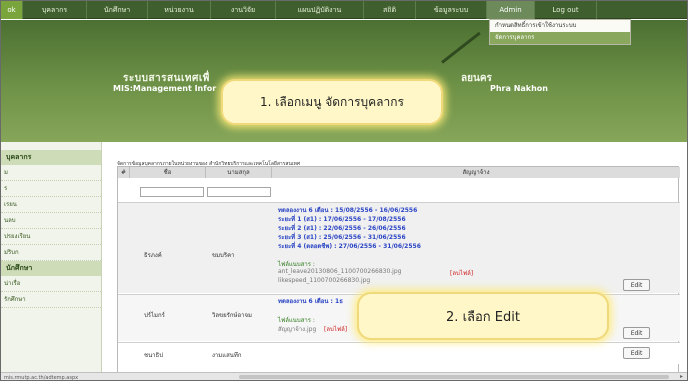 The width and height of the screenshot is (688, 381). I want to click on nav-departments: หน่วยงาน, so click(179, 10).